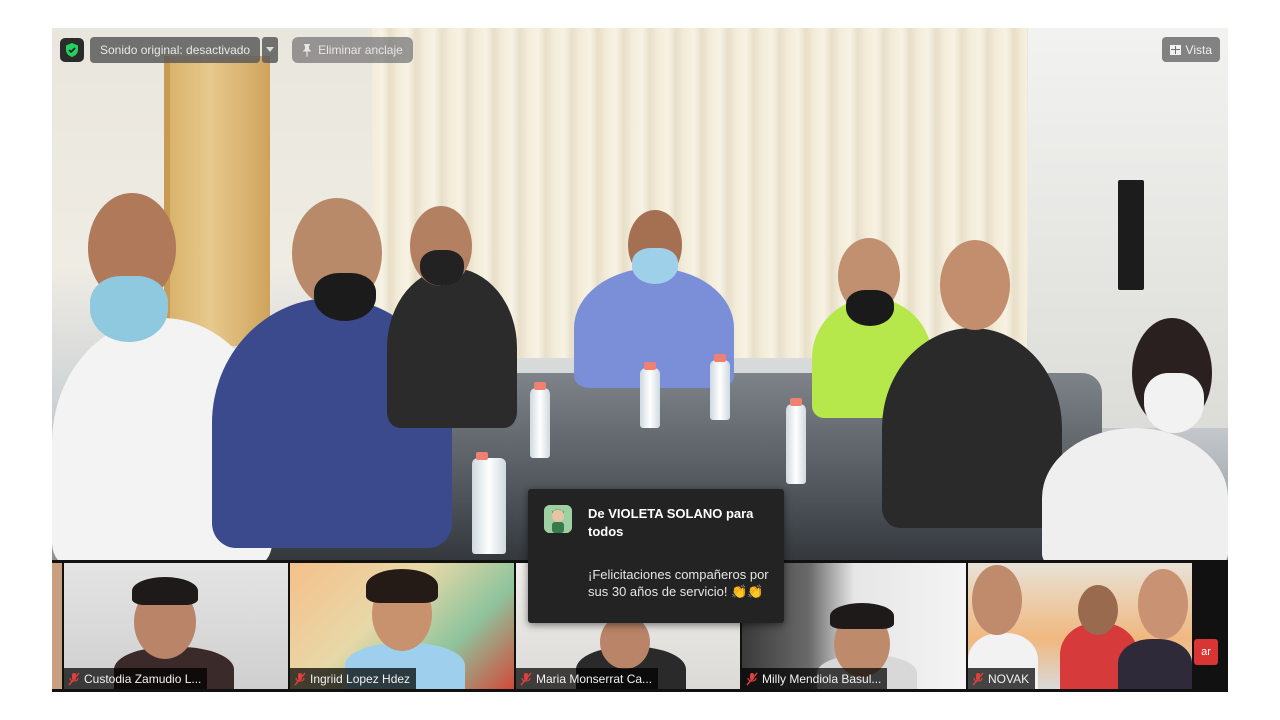 The height and width of the screenshot is (720, 1280). What do you see at coordinates (655, 266) in the screenshot?
I see `person-4-mask` at bounding box center [655, 266].